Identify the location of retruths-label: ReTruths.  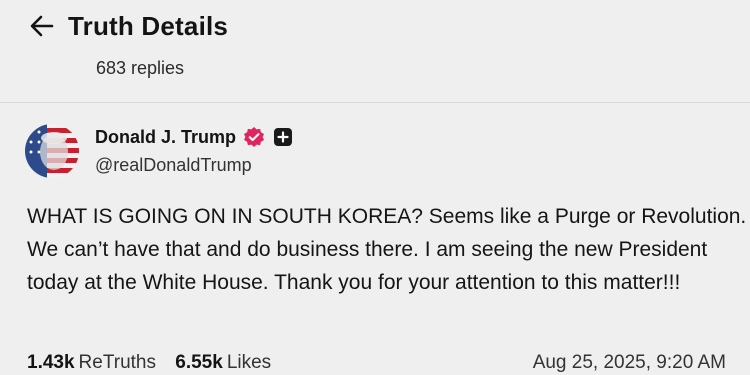
(117, 362).